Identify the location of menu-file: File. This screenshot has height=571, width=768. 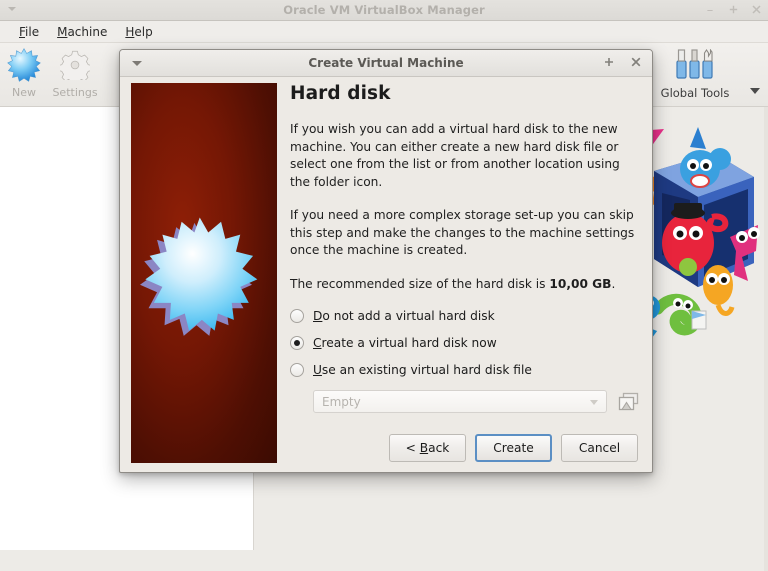
(29, 32).